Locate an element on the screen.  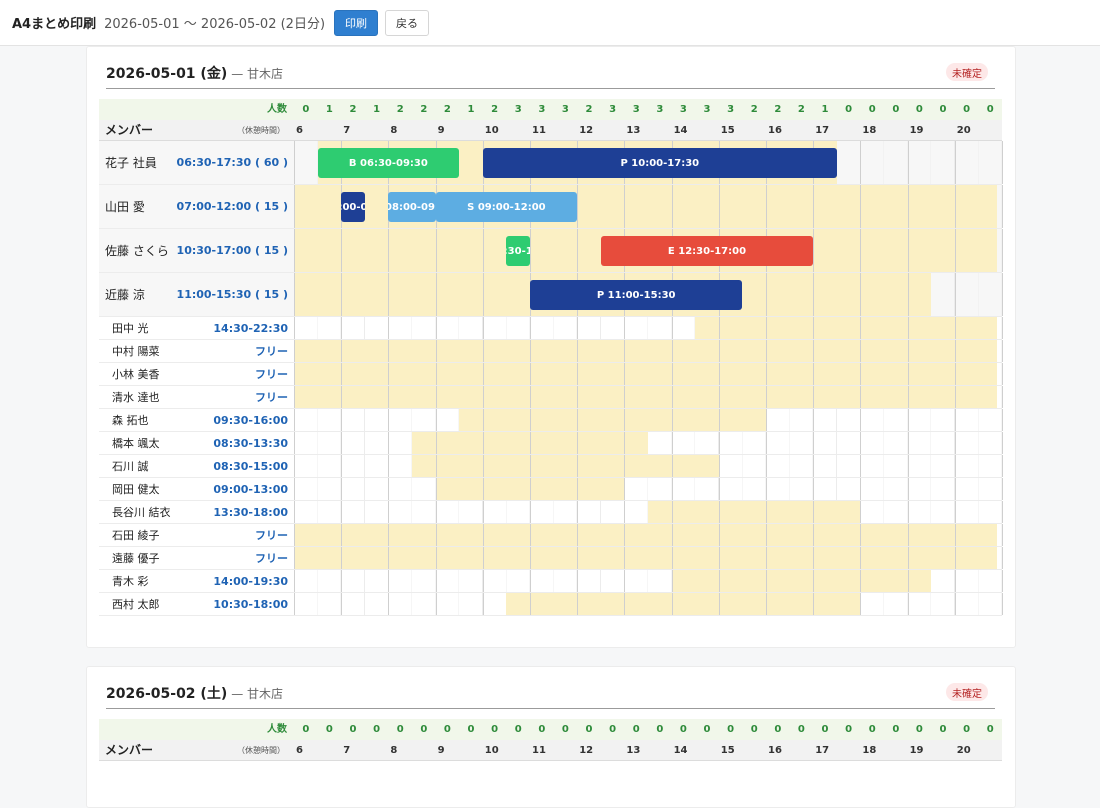
timeline: :30-1 E 12:30-17:00 is located at coordinates (648, 251).